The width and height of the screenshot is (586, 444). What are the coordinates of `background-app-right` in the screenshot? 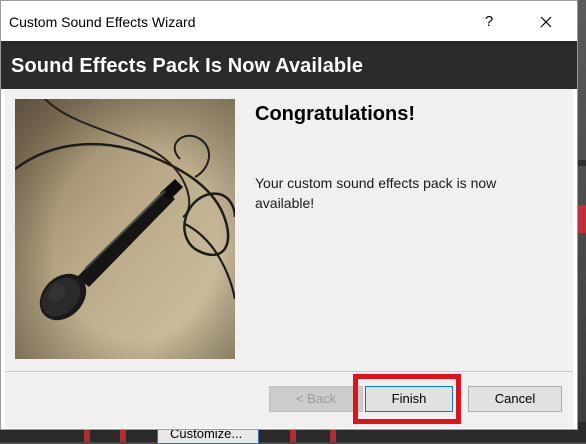 It's located at (582, 221).